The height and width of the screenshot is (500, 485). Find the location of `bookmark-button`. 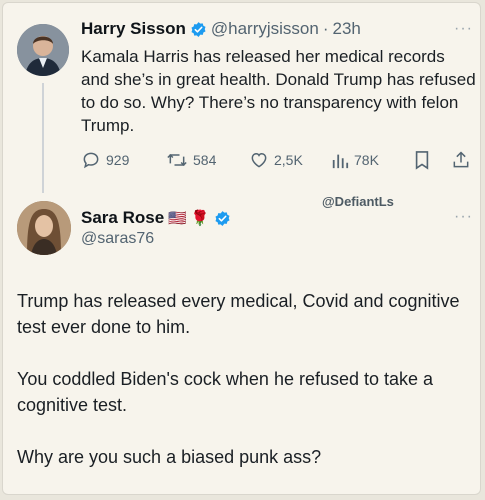

bookmark-button is located at coordinates (422, 160).